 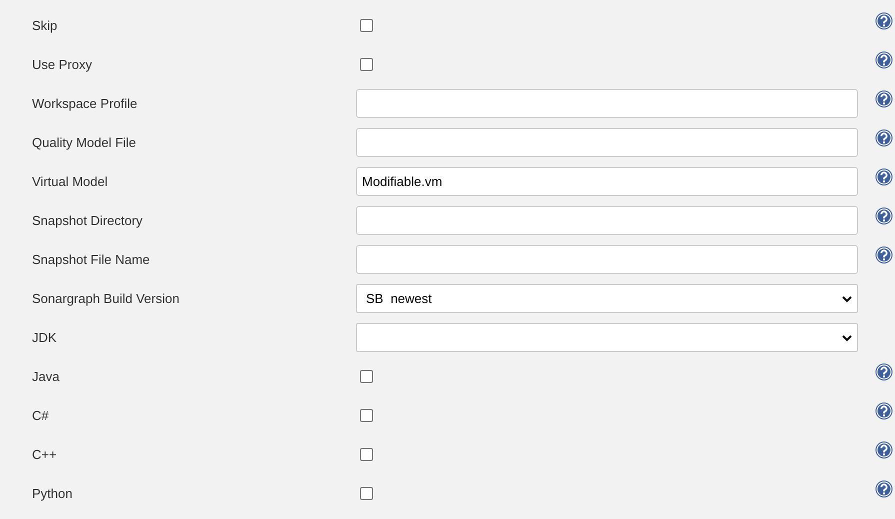 I want to click on field-label: Skip, so click(x=45, y=25).